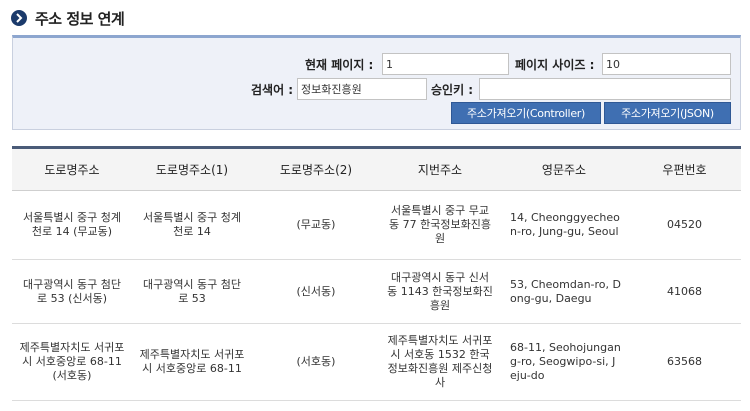  Describe the element at coordinates (440, 225) in the screenshot. I see `jibun-address-cell: 서울특별시 중구 무교동 77 한국정보화진흥원` at that location.